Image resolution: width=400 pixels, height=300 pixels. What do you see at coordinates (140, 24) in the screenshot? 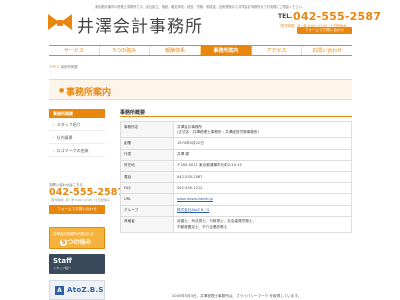
I see `site-logo-text: 井澤会計事務所` at bounding box center [140, 24].